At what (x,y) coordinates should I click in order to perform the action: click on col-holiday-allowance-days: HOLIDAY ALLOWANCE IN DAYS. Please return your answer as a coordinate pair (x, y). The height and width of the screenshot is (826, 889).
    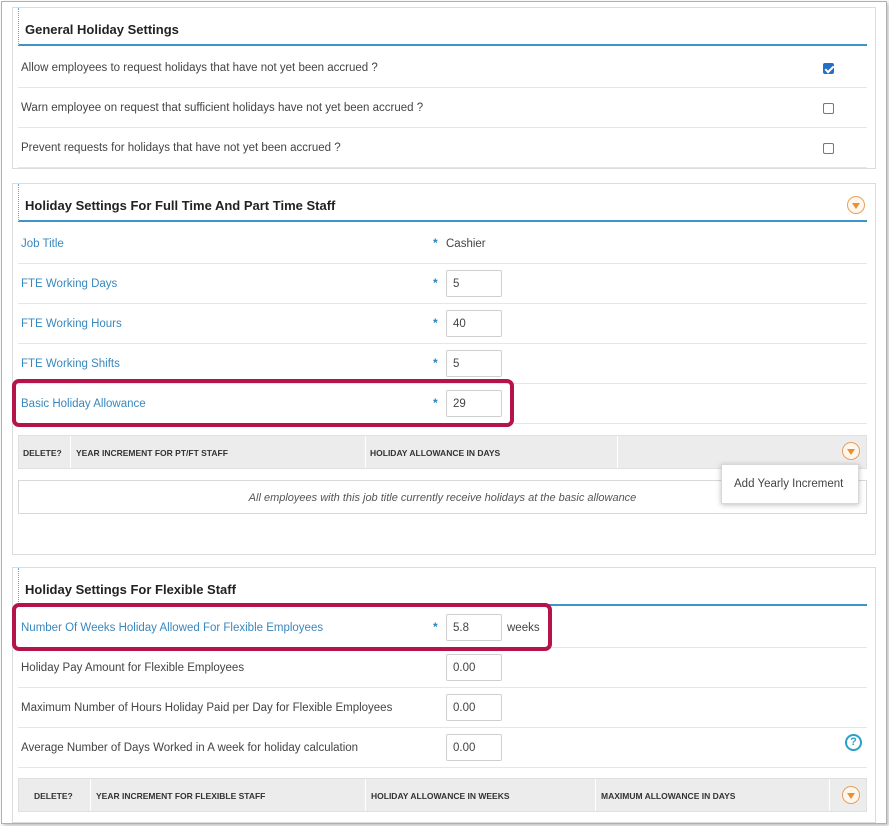
    Looking at the image, I should click on (492, 452).